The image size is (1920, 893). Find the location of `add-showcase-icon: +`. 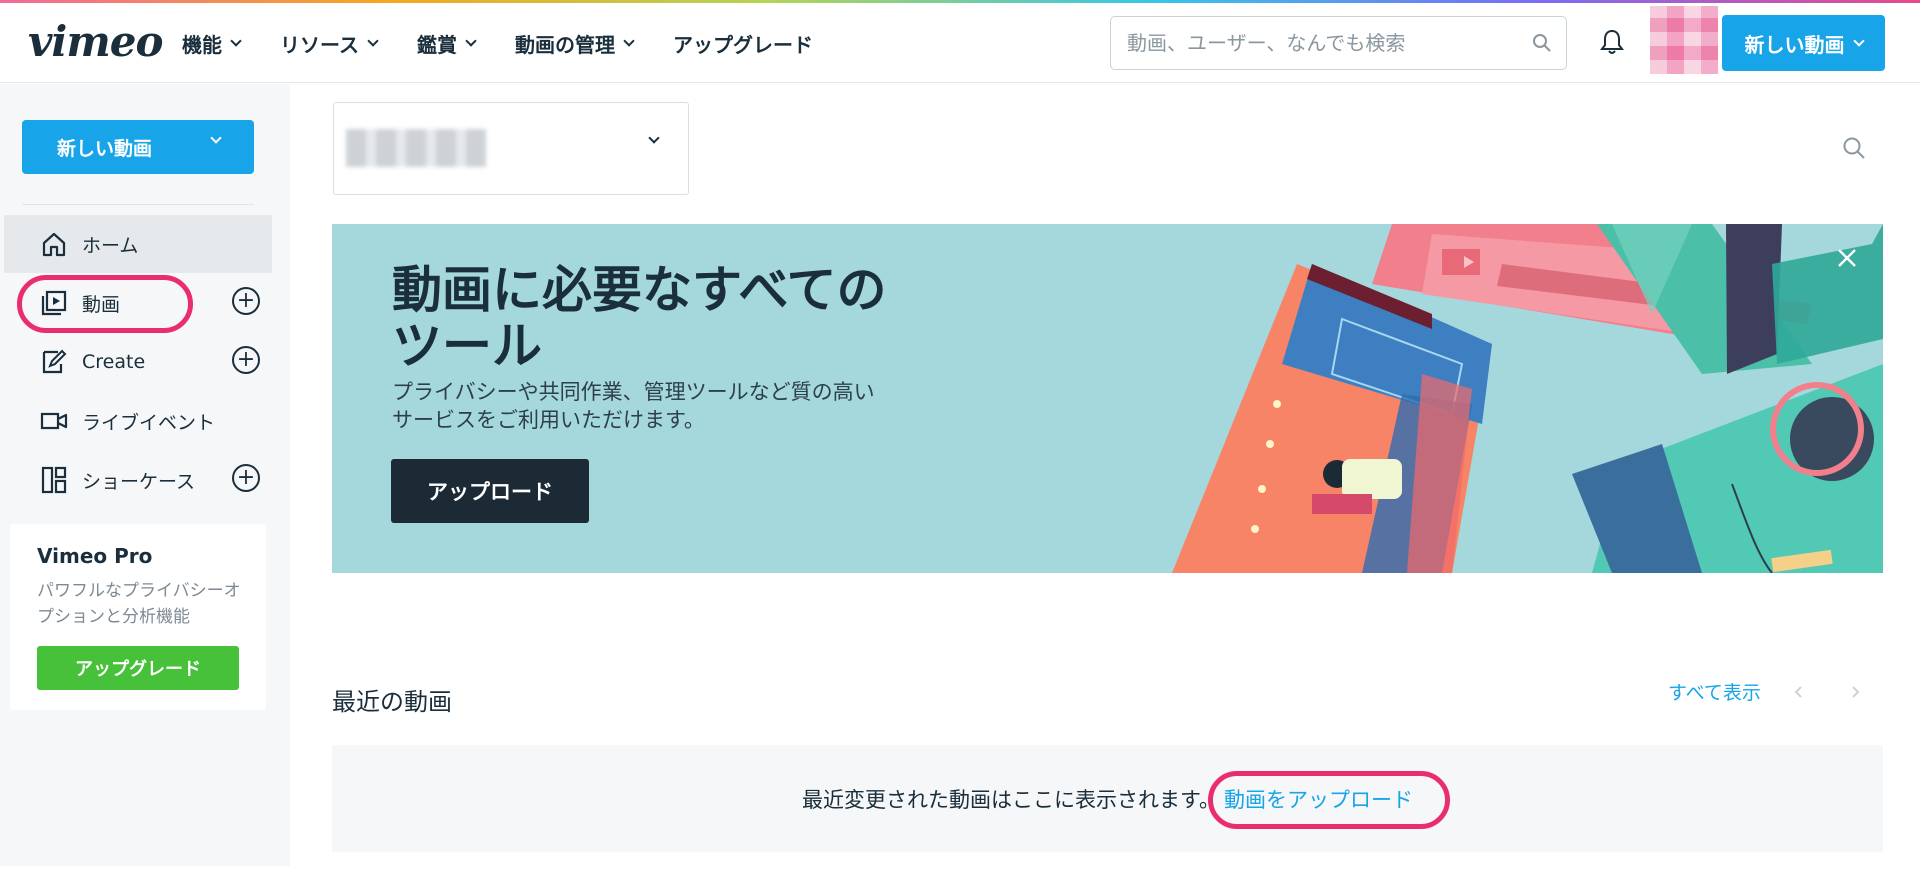

add-showcase-icon: + is located at coordinates (246, 478).